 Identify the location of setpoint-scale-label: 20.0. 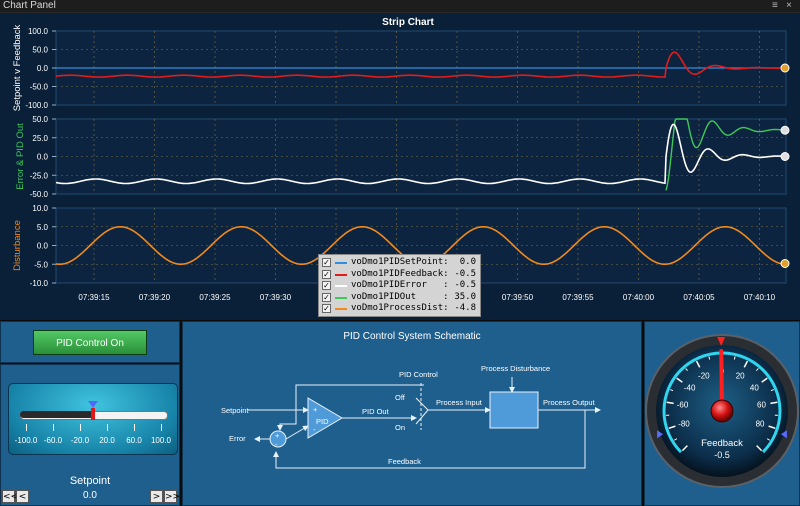
(107, 440).